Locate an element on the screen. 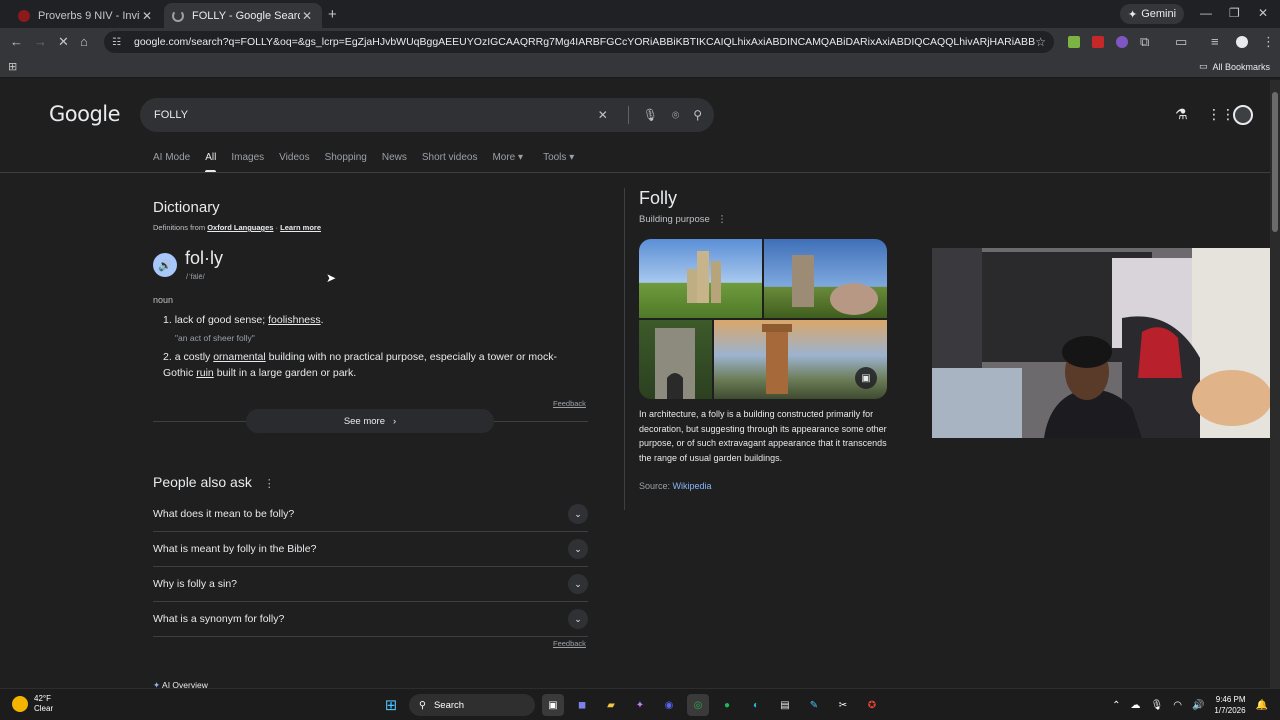 Image resolution: width=1280 pixels, height=720 pixels. new-tab-plus-icon: + is located at coordinates (332, 14).